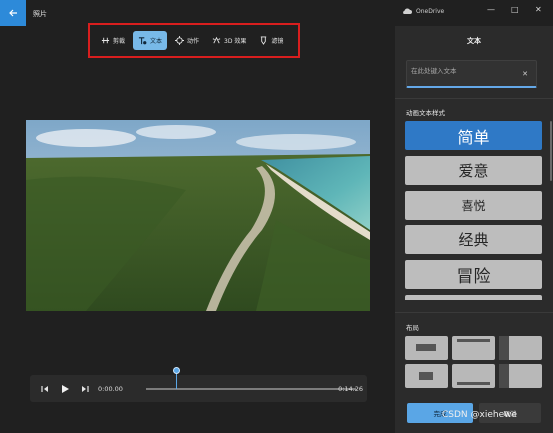 The height and width of the screenshot is (433, 553). Describe the element at coordinates (412, 328) in the screenshot. I see `layout-label: 布局` at that location.